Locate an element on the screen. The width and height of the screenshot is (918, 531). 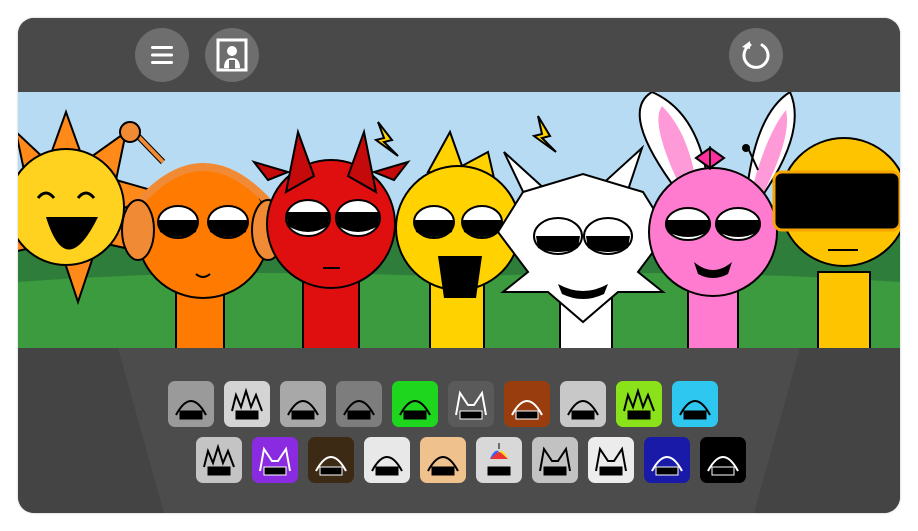
portrait-button is located at coordinates (232, 55).